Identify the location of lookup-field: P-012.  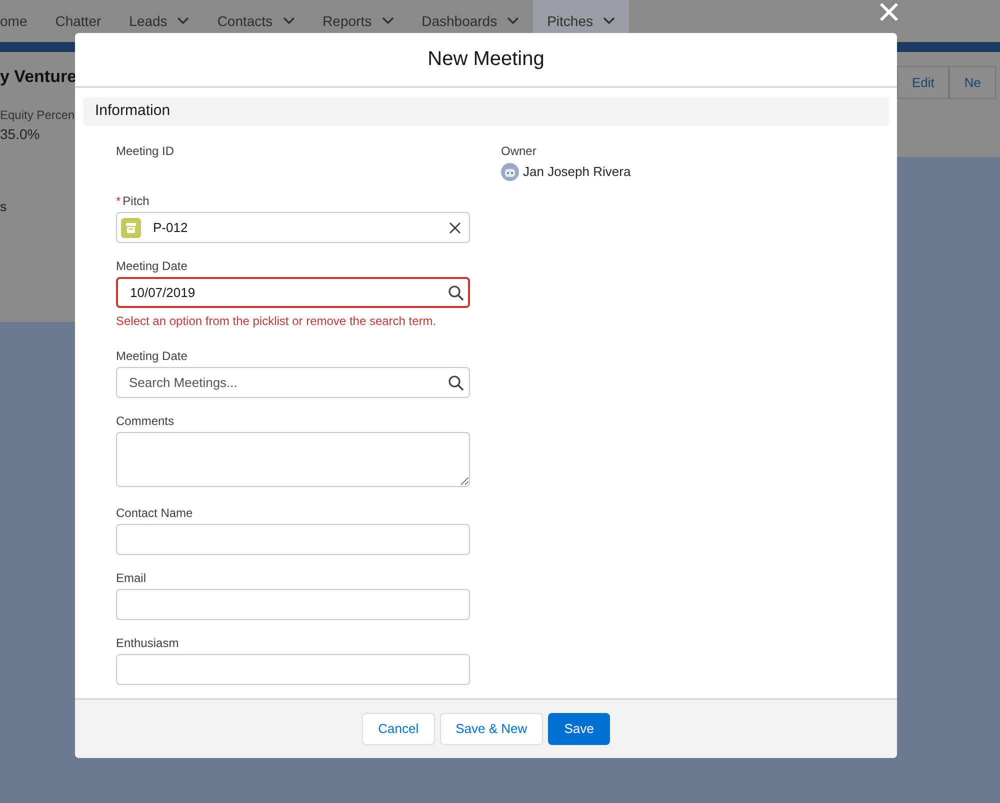
(293, 227).